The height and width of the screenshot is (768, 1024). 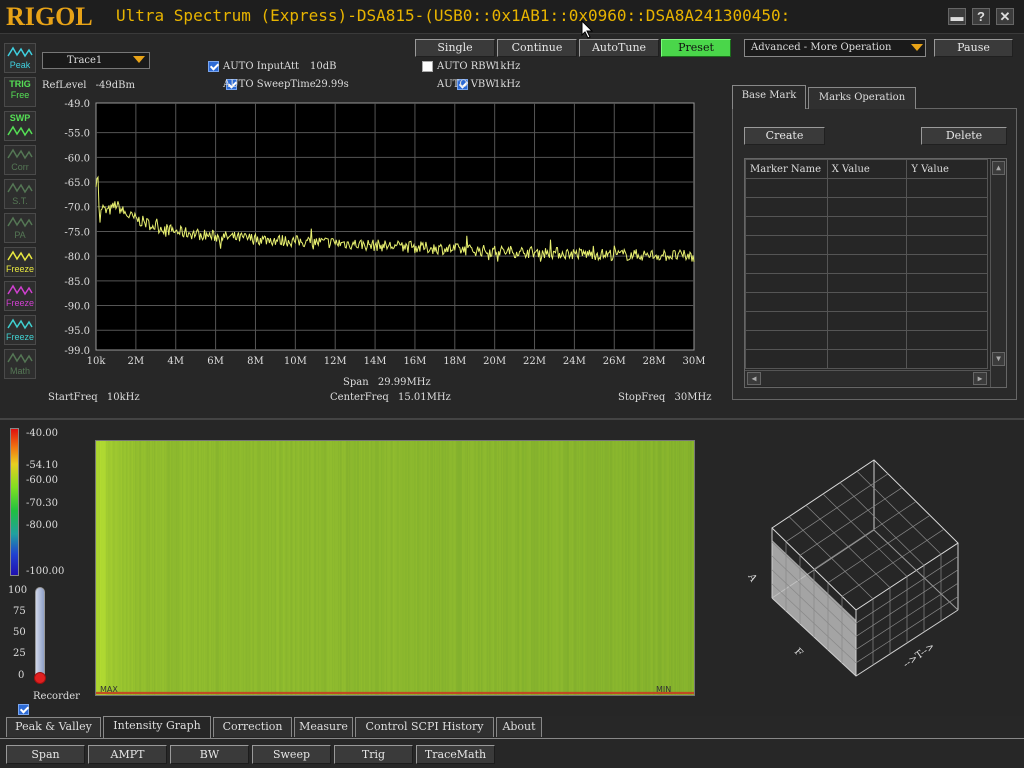 What do you see at coordinates (136, 361) in the screenshot?
I see `x-tick-label: 2M` at bounding box center [136, 361].